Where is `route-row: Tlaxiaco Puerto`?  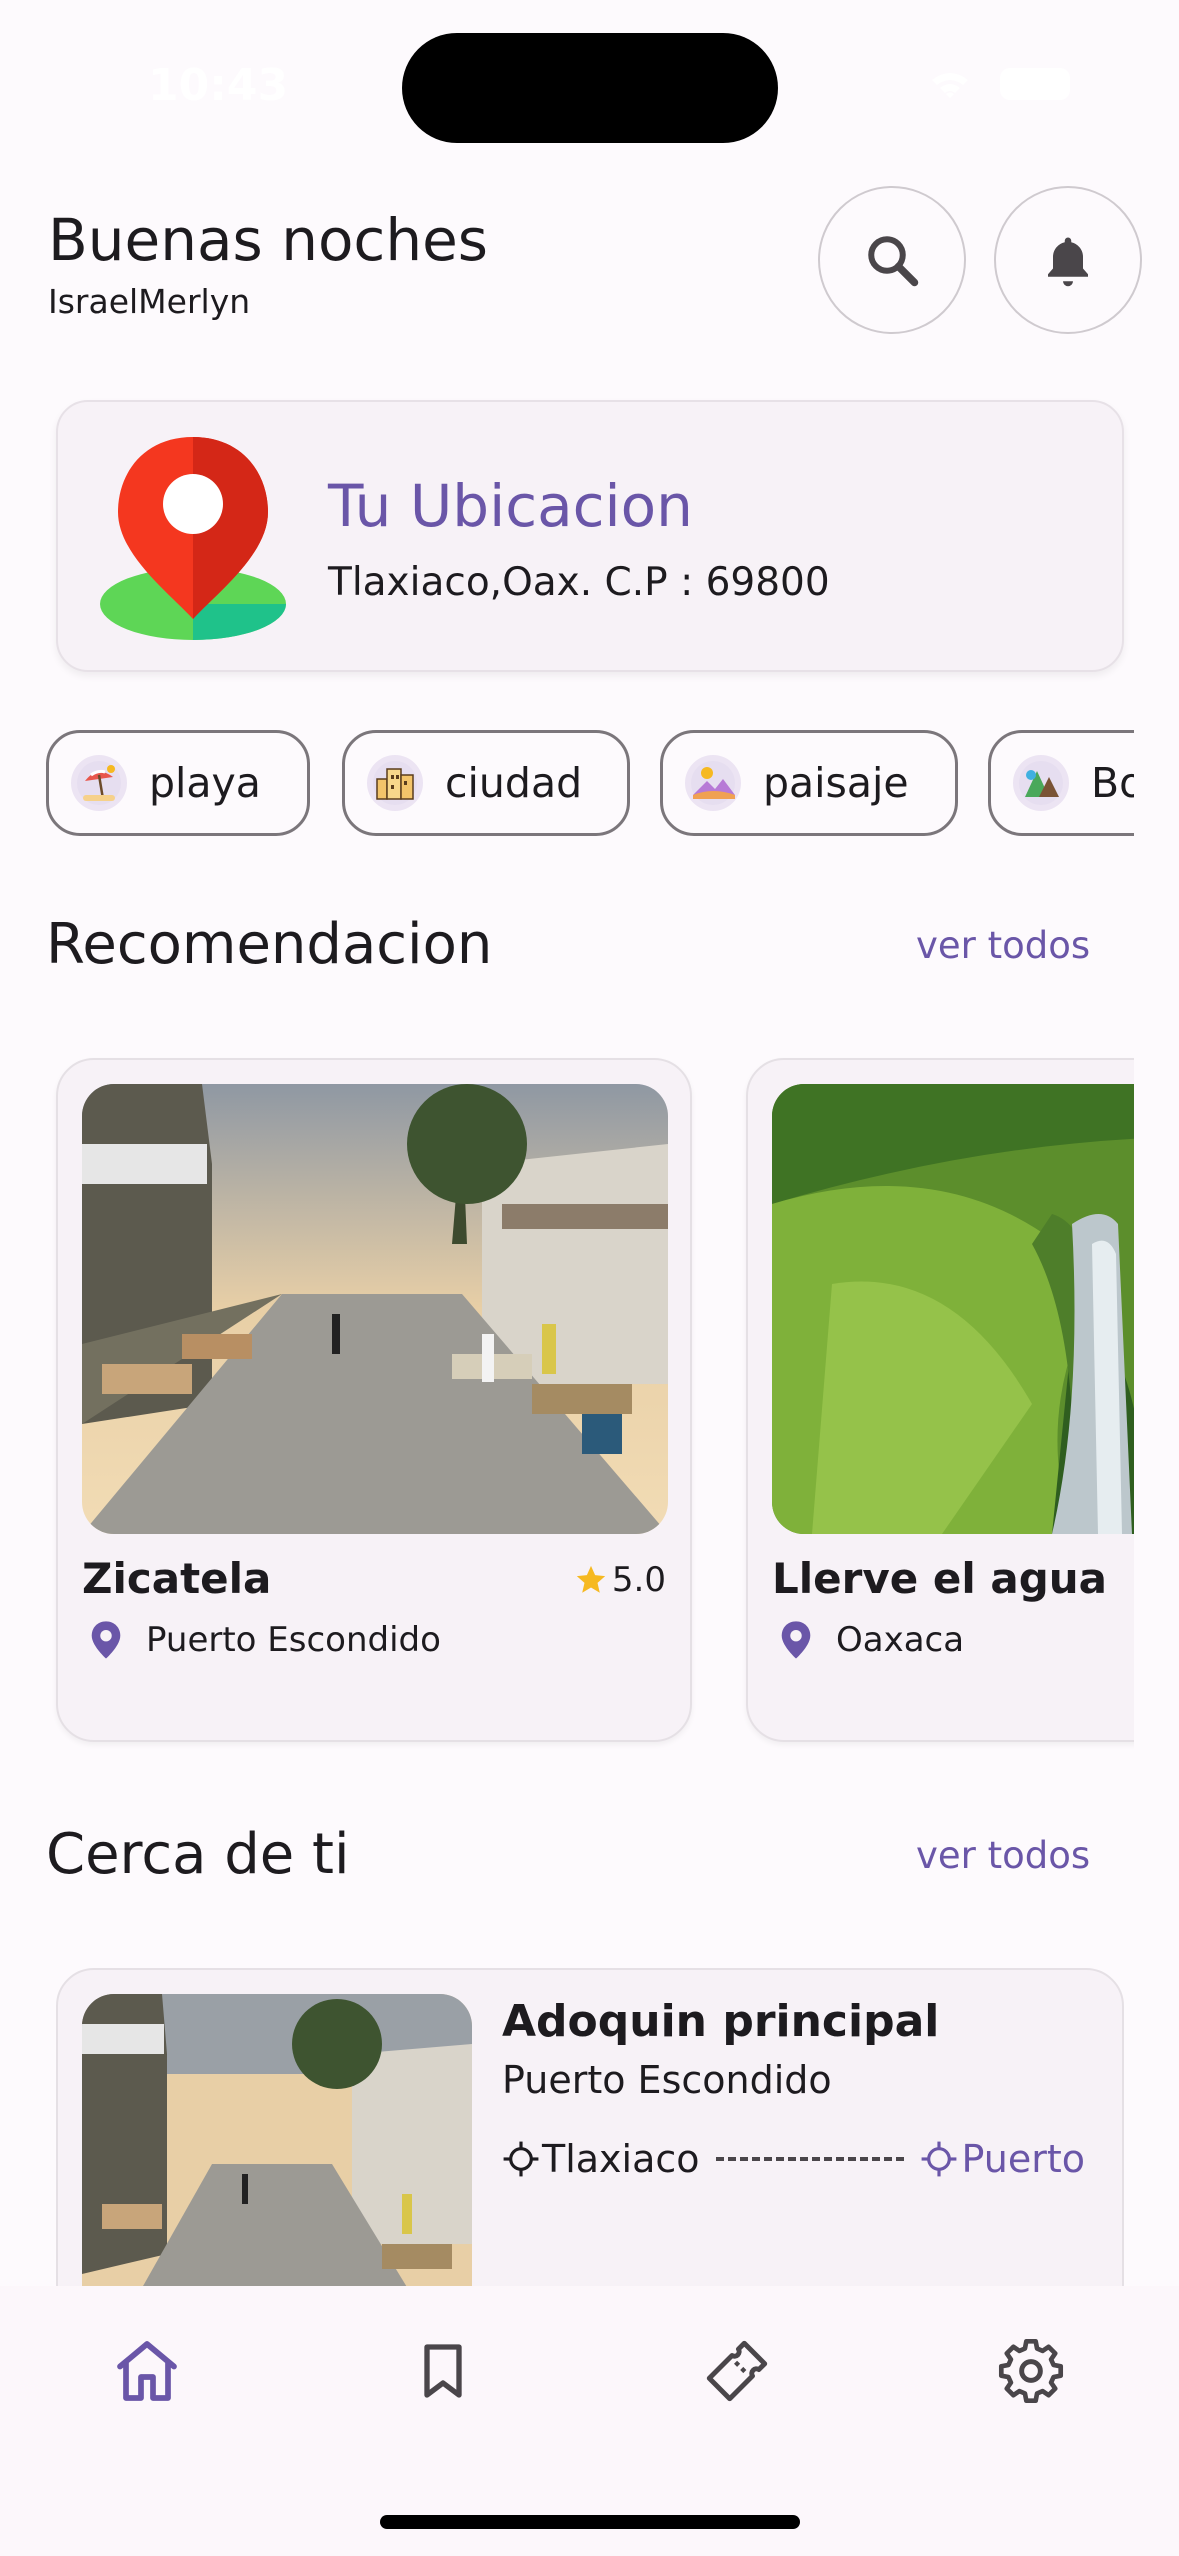 route-row: Tlaxiaco Puerto is located at coordinates (802, 2159).